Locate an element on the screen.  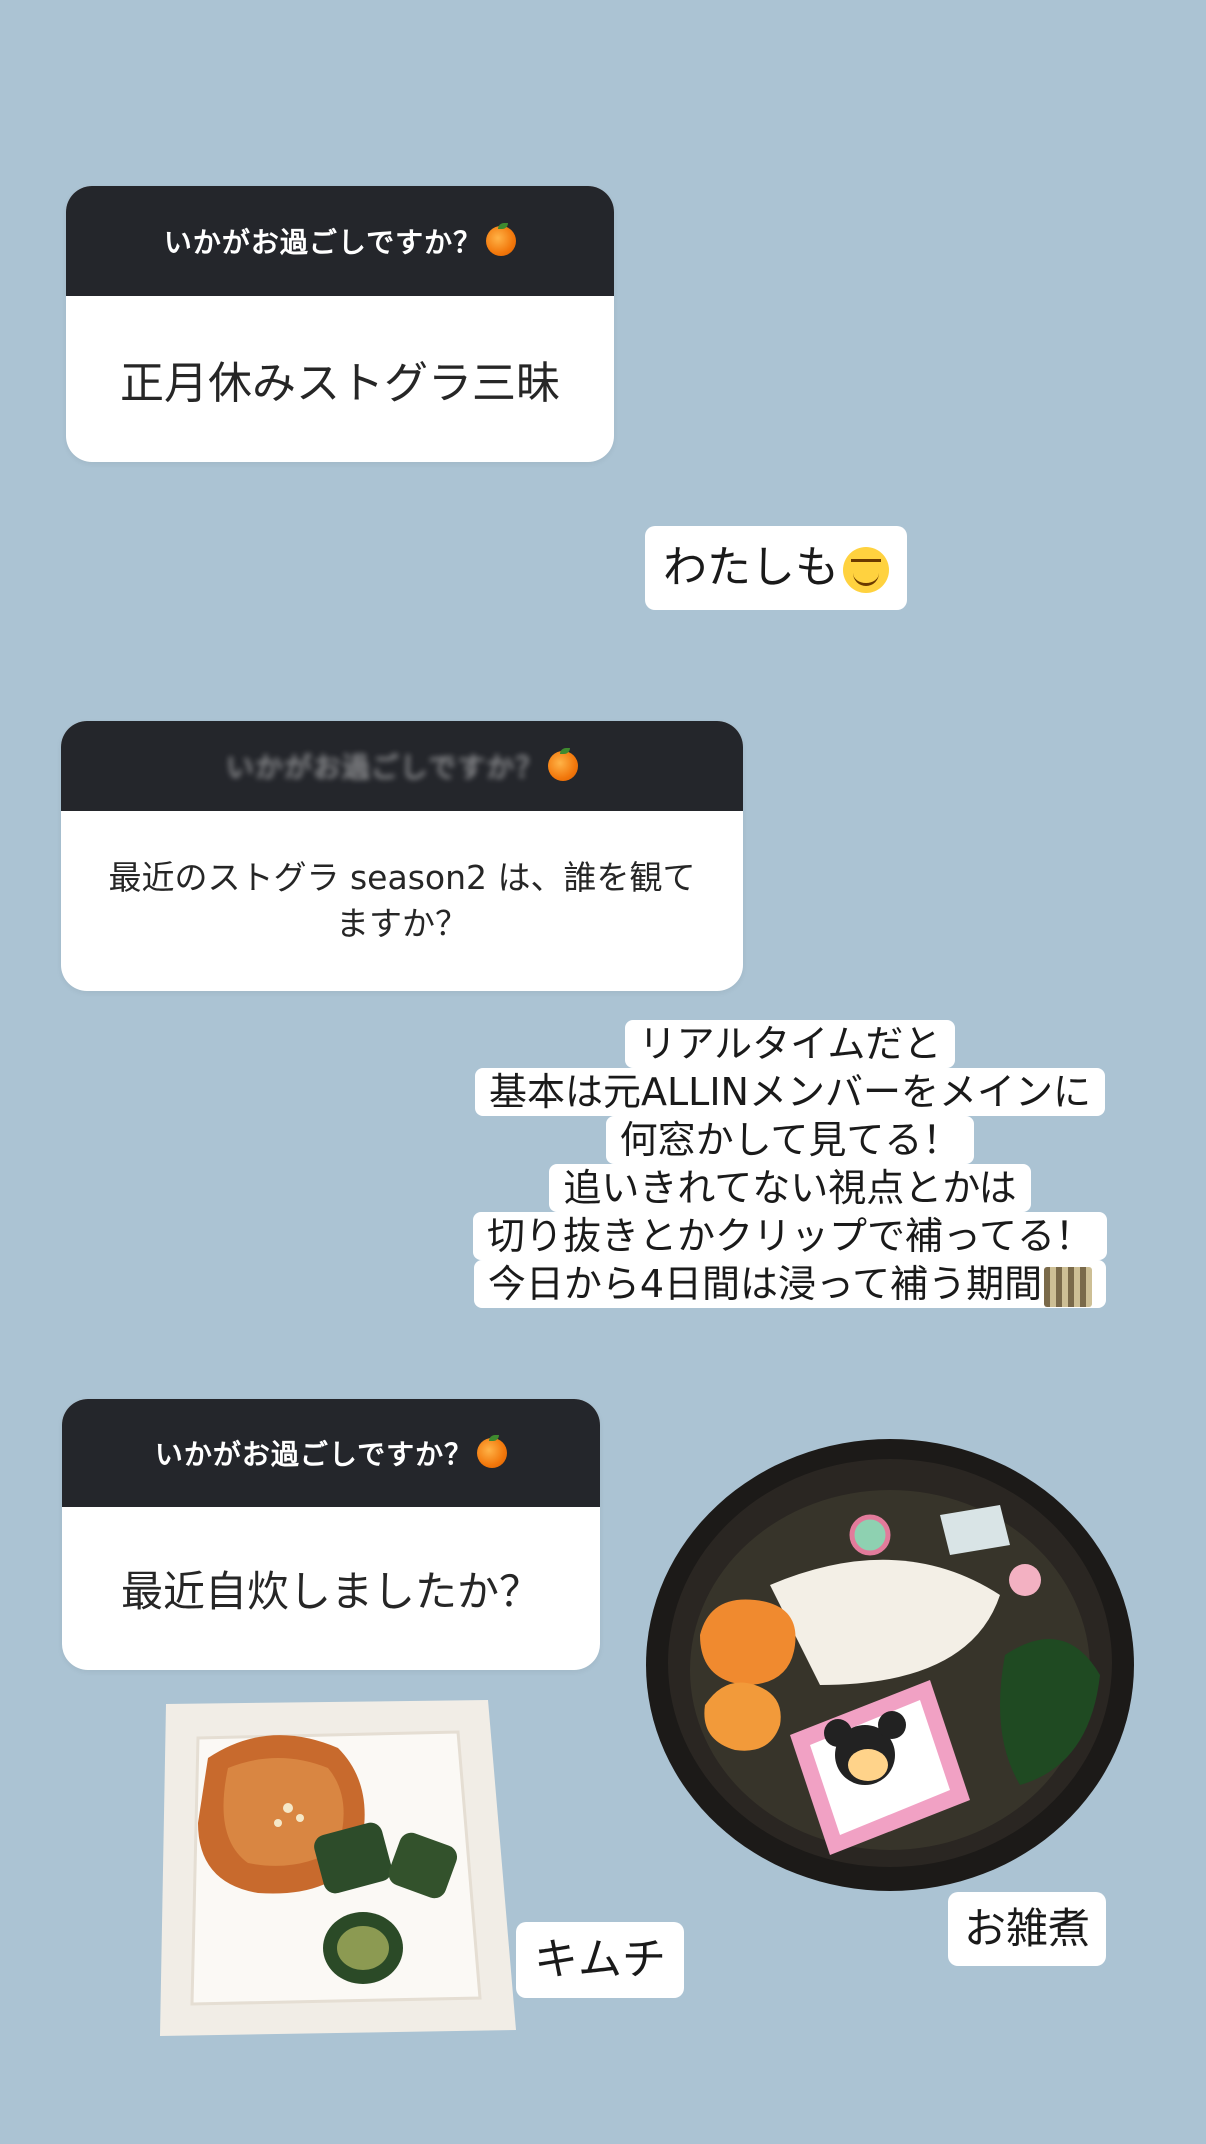
question-card-2: いかがお過ごしですか？ 最近のストグラ season2 は、誰を観てますか？ is located at coordinates (402, 856).